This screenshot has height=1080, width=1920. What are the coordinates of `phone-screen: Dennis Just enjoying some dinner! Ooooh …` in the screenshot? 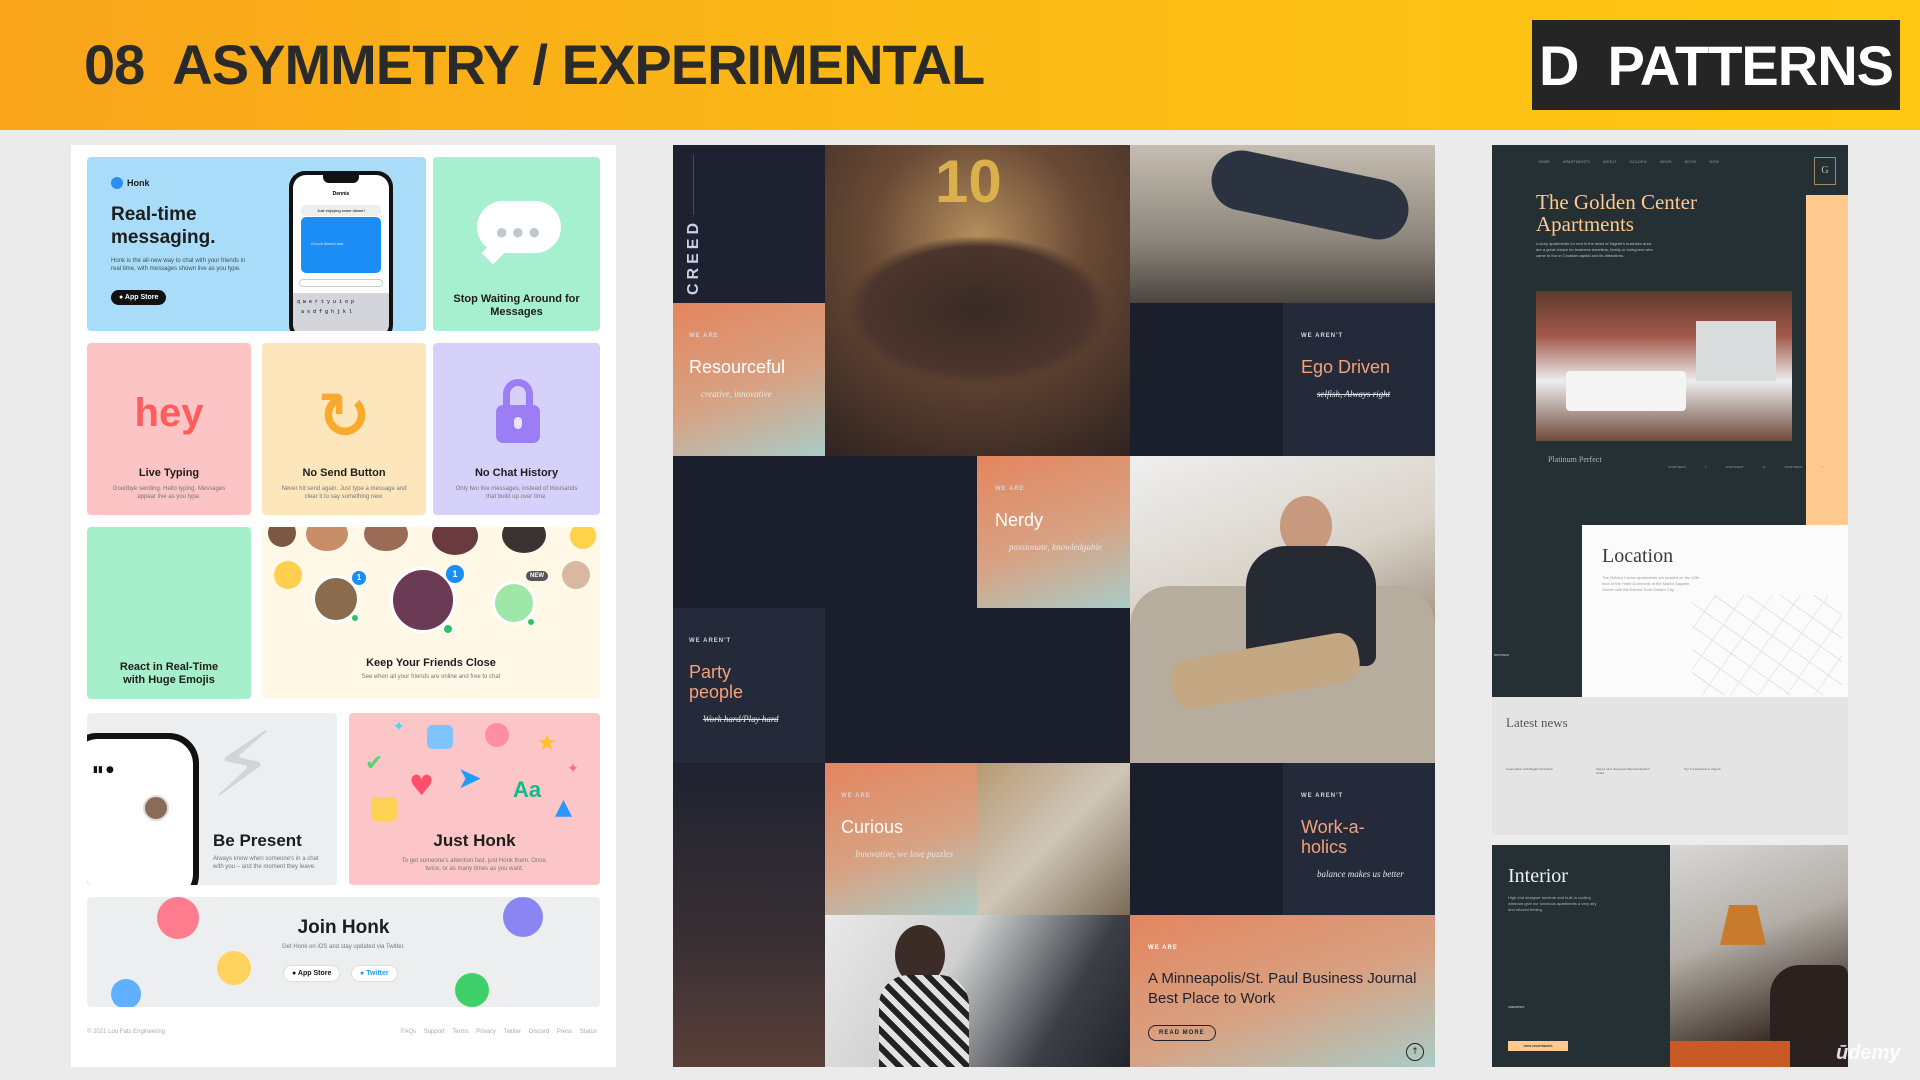 It's located at (341, 253).